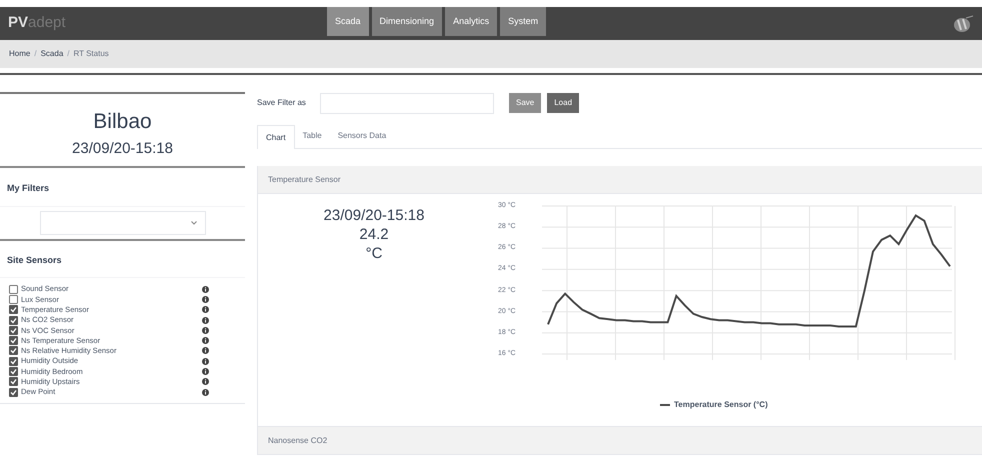  What do you see at coordinates (282, 103) in the screenshot?
I see `save-filter-label: Save Filter as` at bounding box center [282, 103].